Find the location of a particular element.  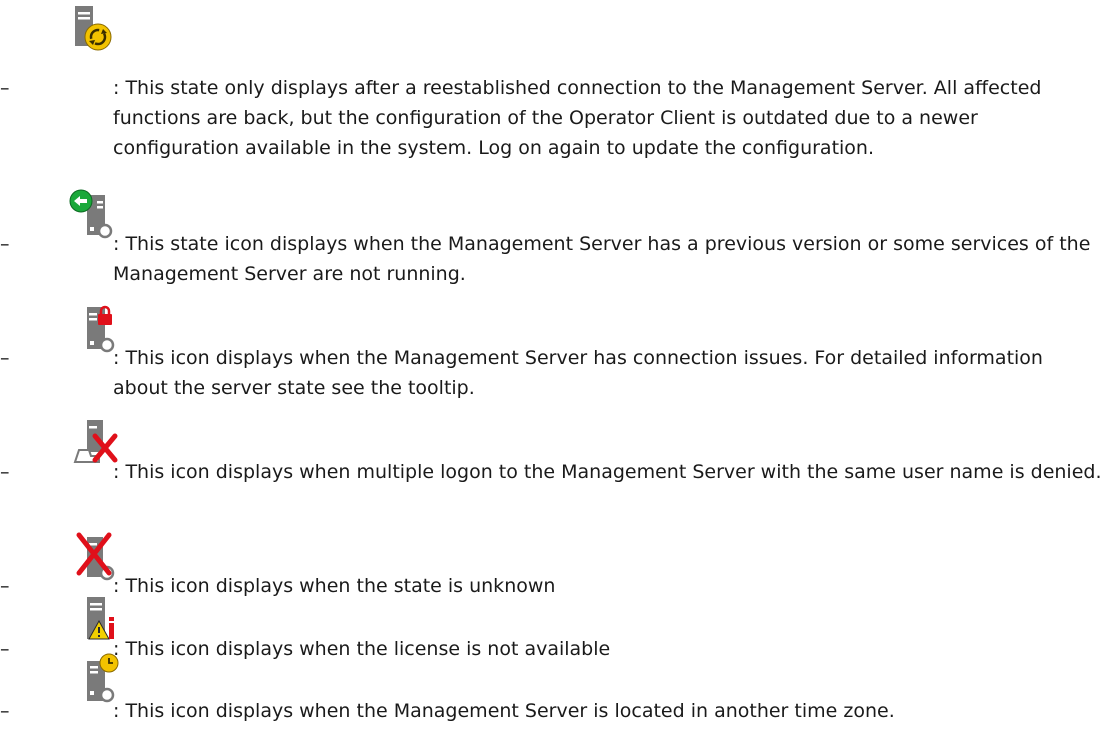

server-other-time-zone-icon is located at coordinates (94, 678).